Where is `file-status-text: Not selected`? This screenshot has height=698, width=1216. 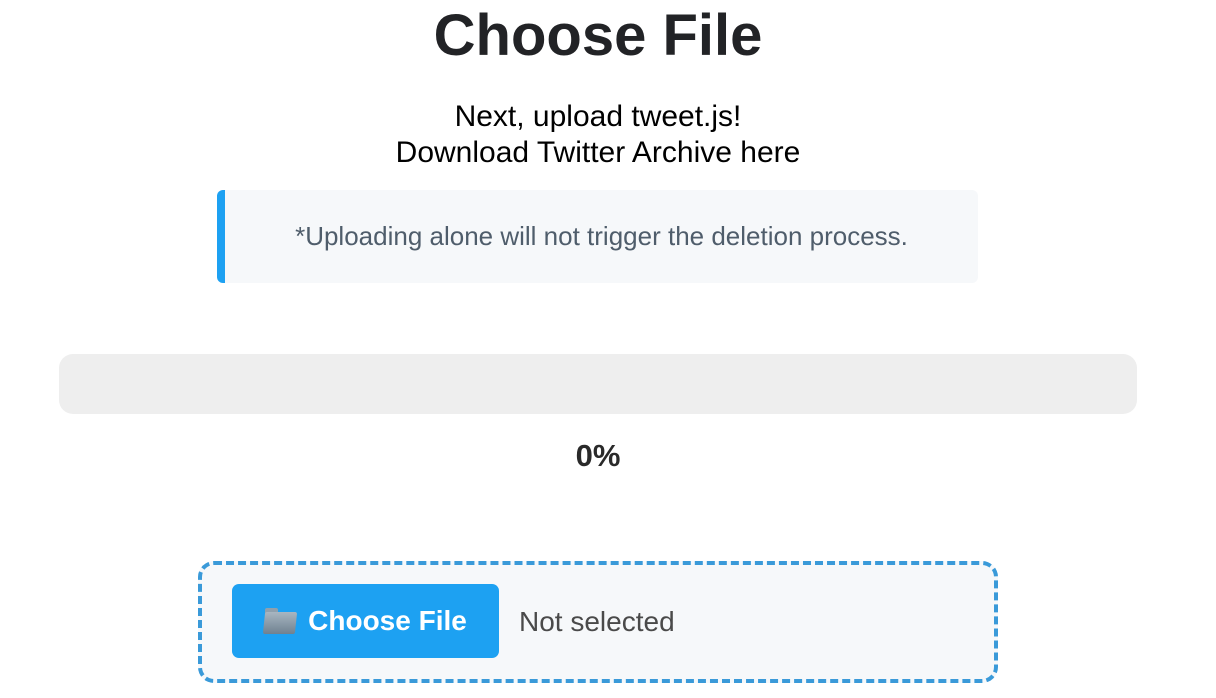
file-status-text: Not selected is located at coordinates (597, 621).